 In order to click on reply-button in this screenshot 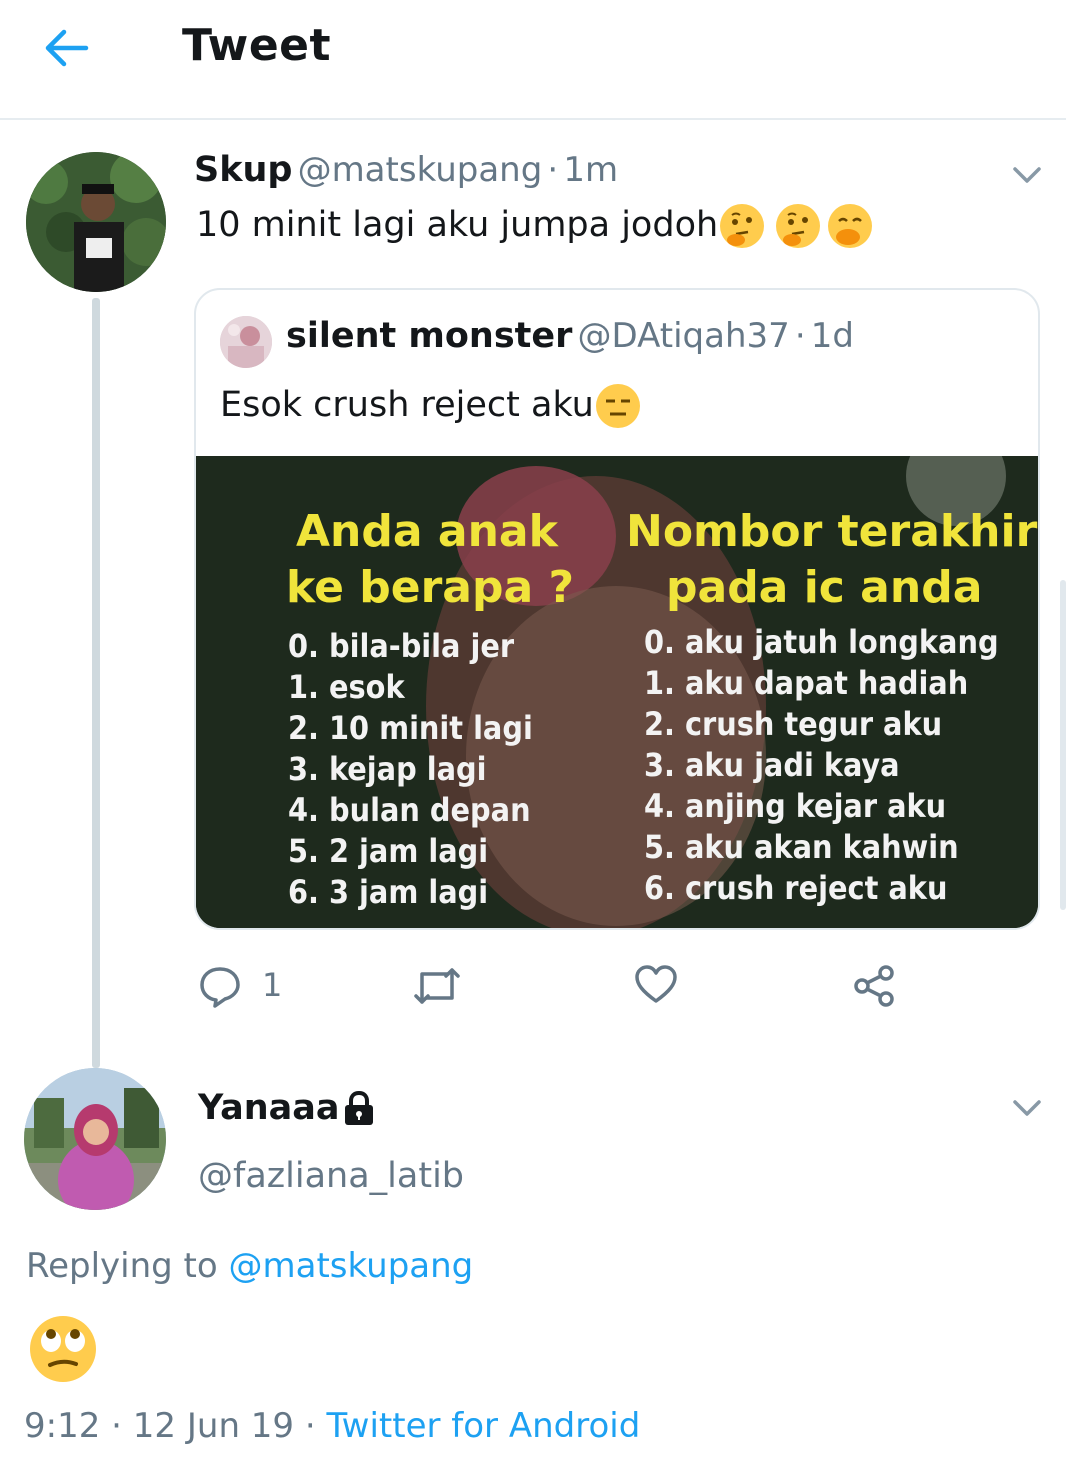, I will do `click(220, 988)`.